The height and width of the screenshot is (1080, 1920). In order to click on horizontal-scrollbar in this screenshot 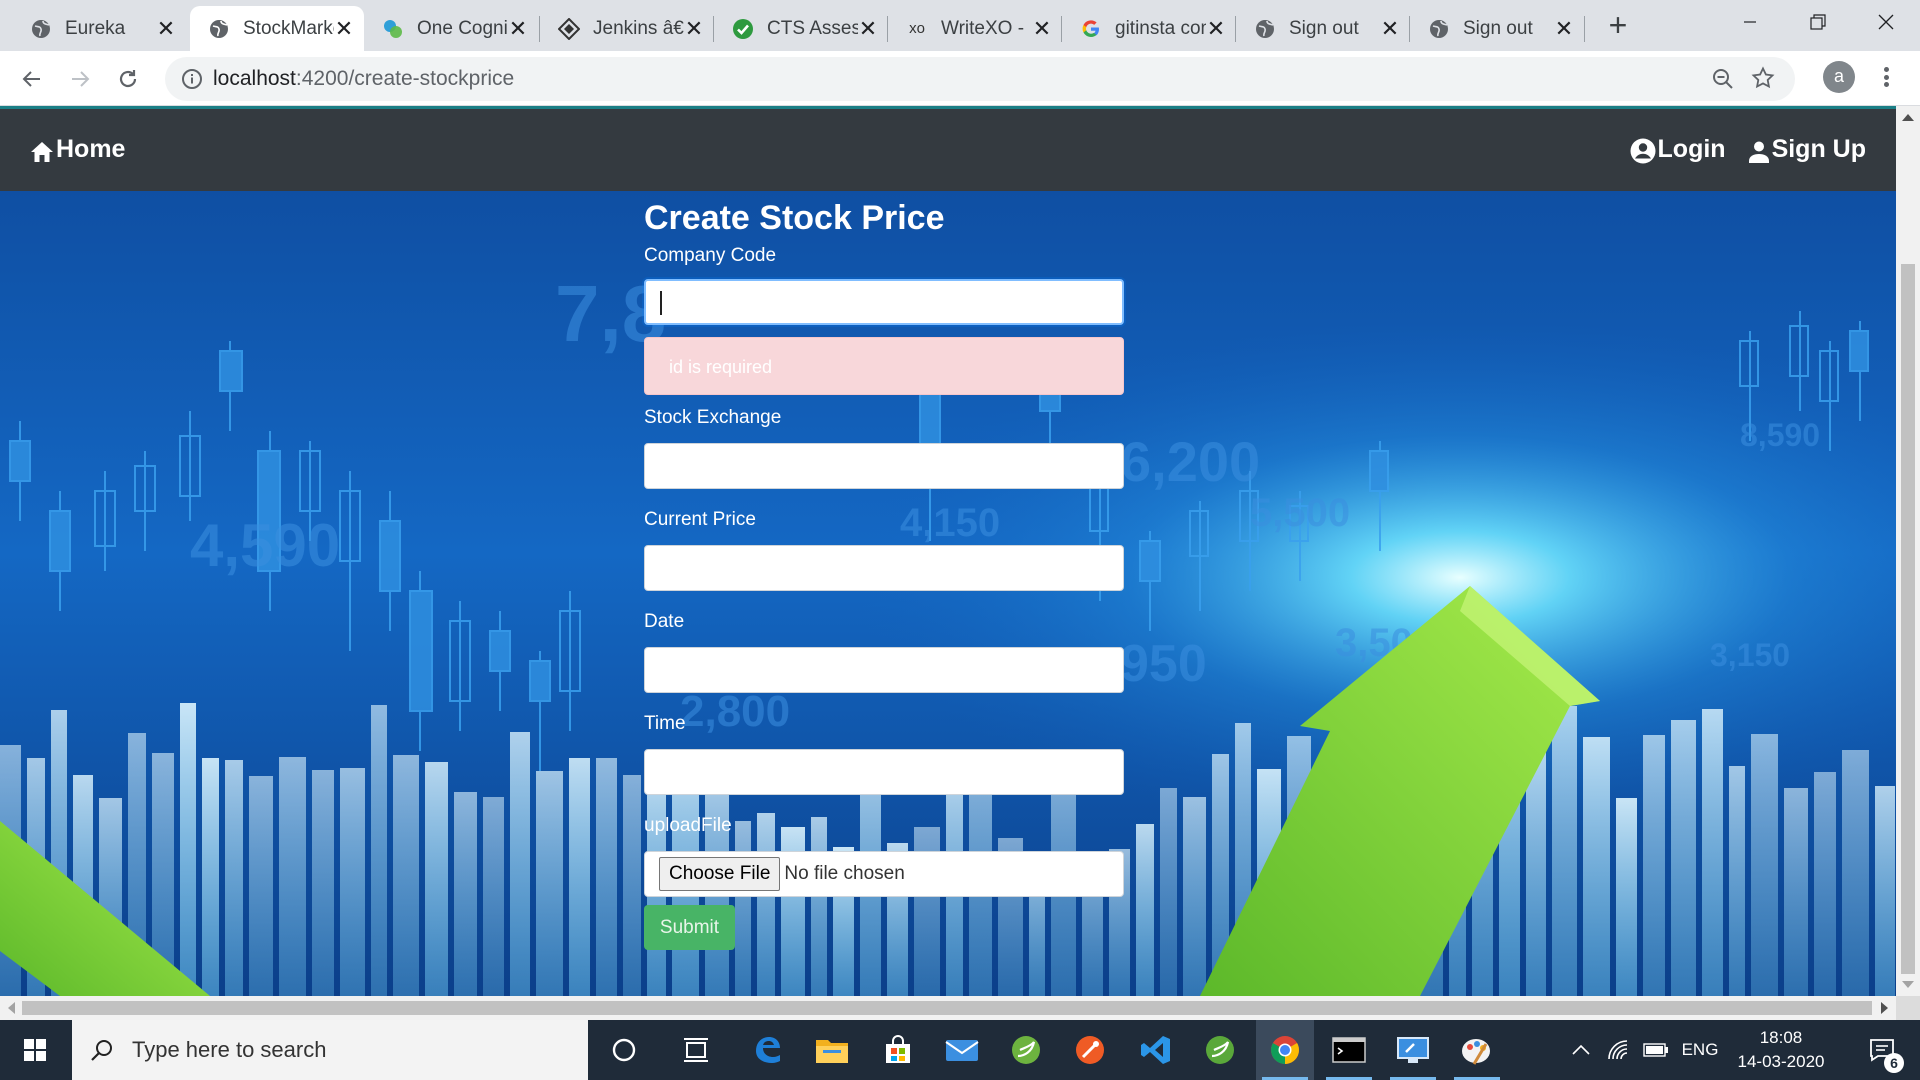, I will do `click(948, 1008)`.